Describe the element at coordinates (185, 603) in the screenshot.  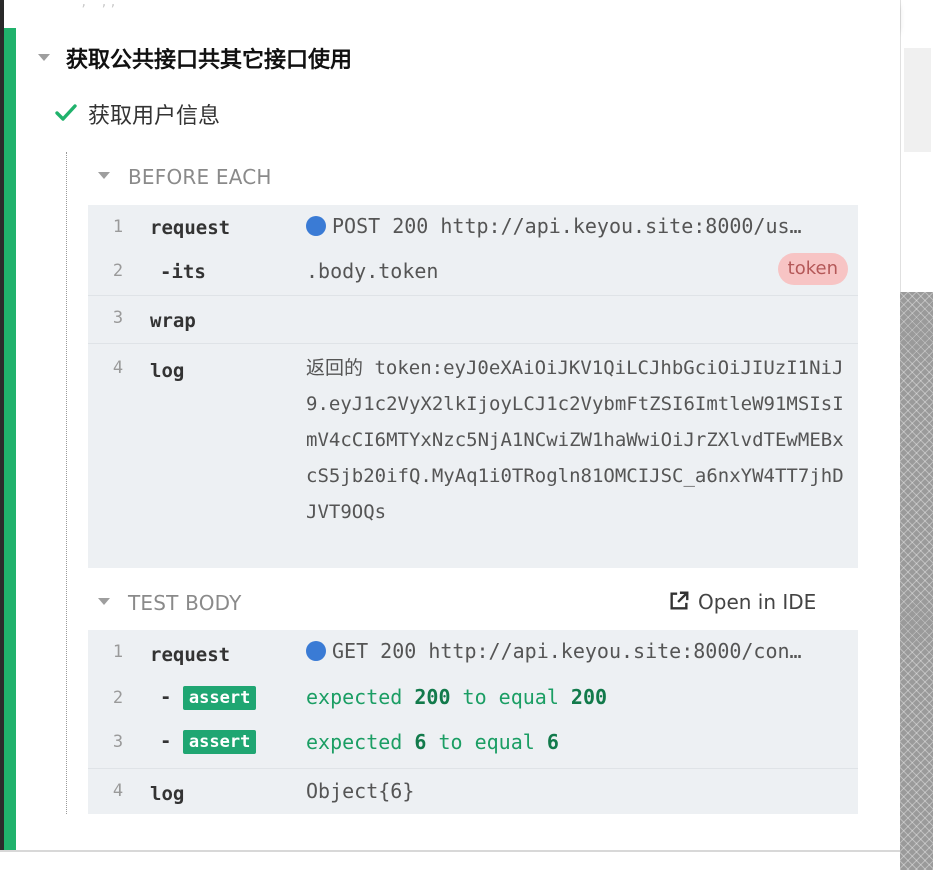
I see `test-body-header: TEST BODY` at that location.